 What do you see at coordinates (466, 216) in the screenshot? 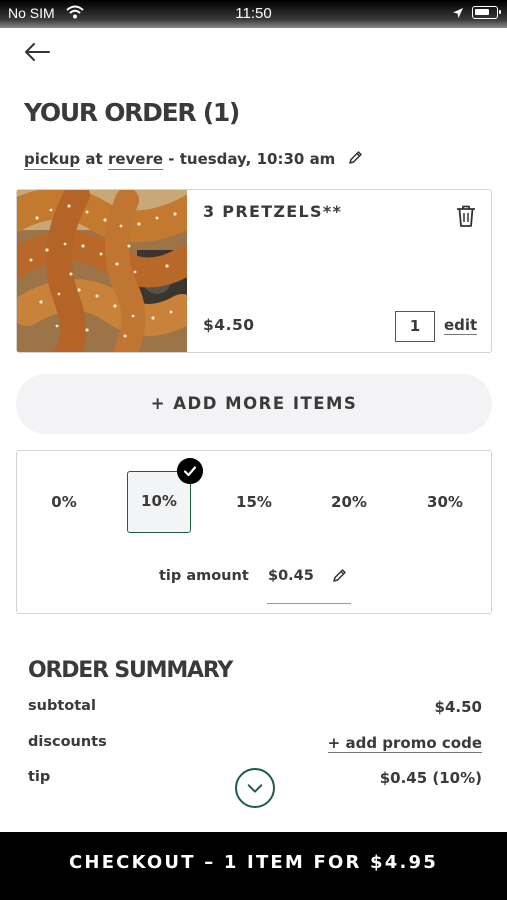
I see `trash-icon` at bounding box center [466, 216].